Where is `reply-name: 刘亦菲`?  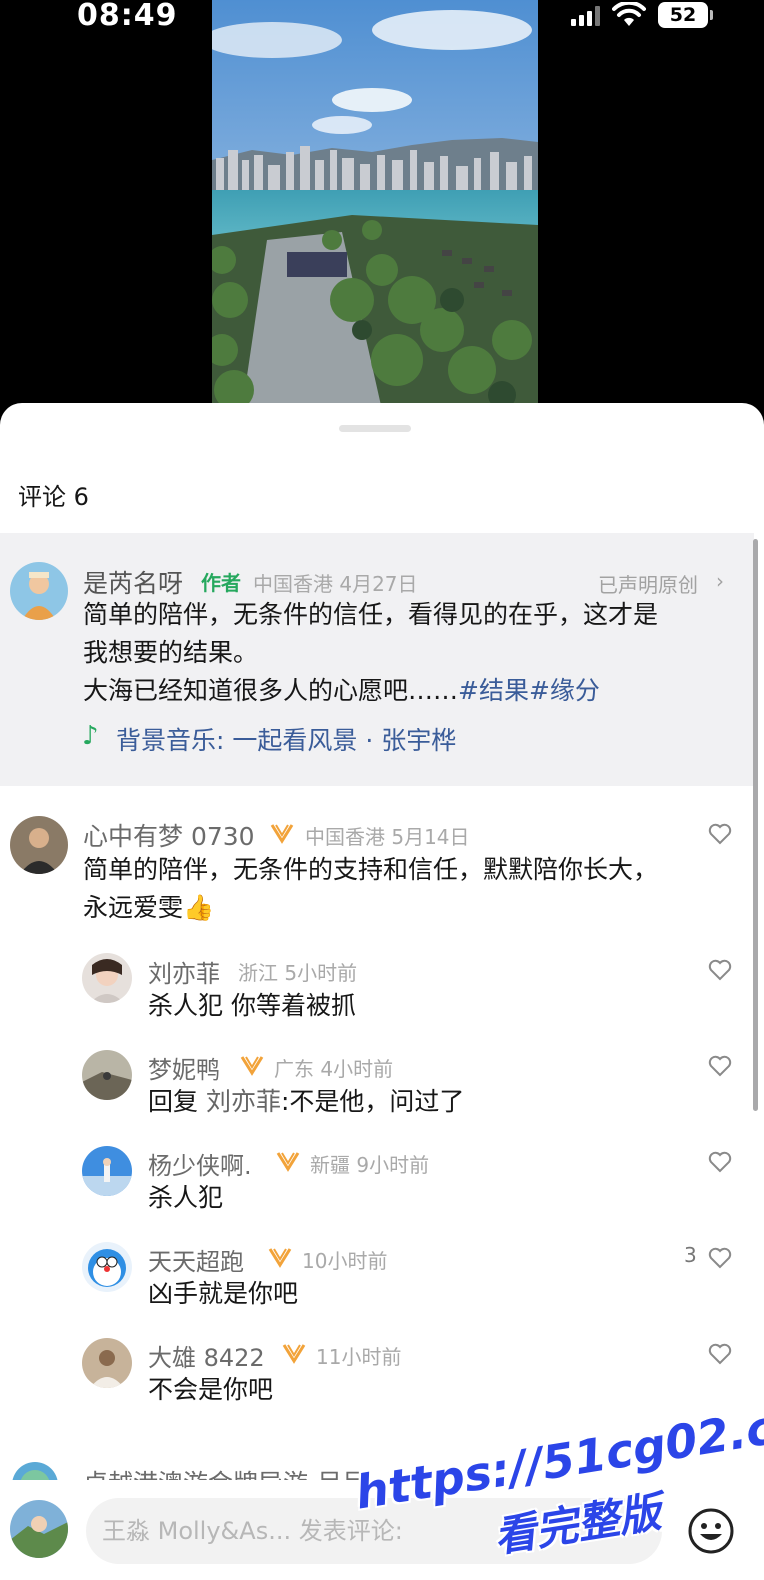
reply-name: 刘亦菲 is located at coordinates (184, 971).